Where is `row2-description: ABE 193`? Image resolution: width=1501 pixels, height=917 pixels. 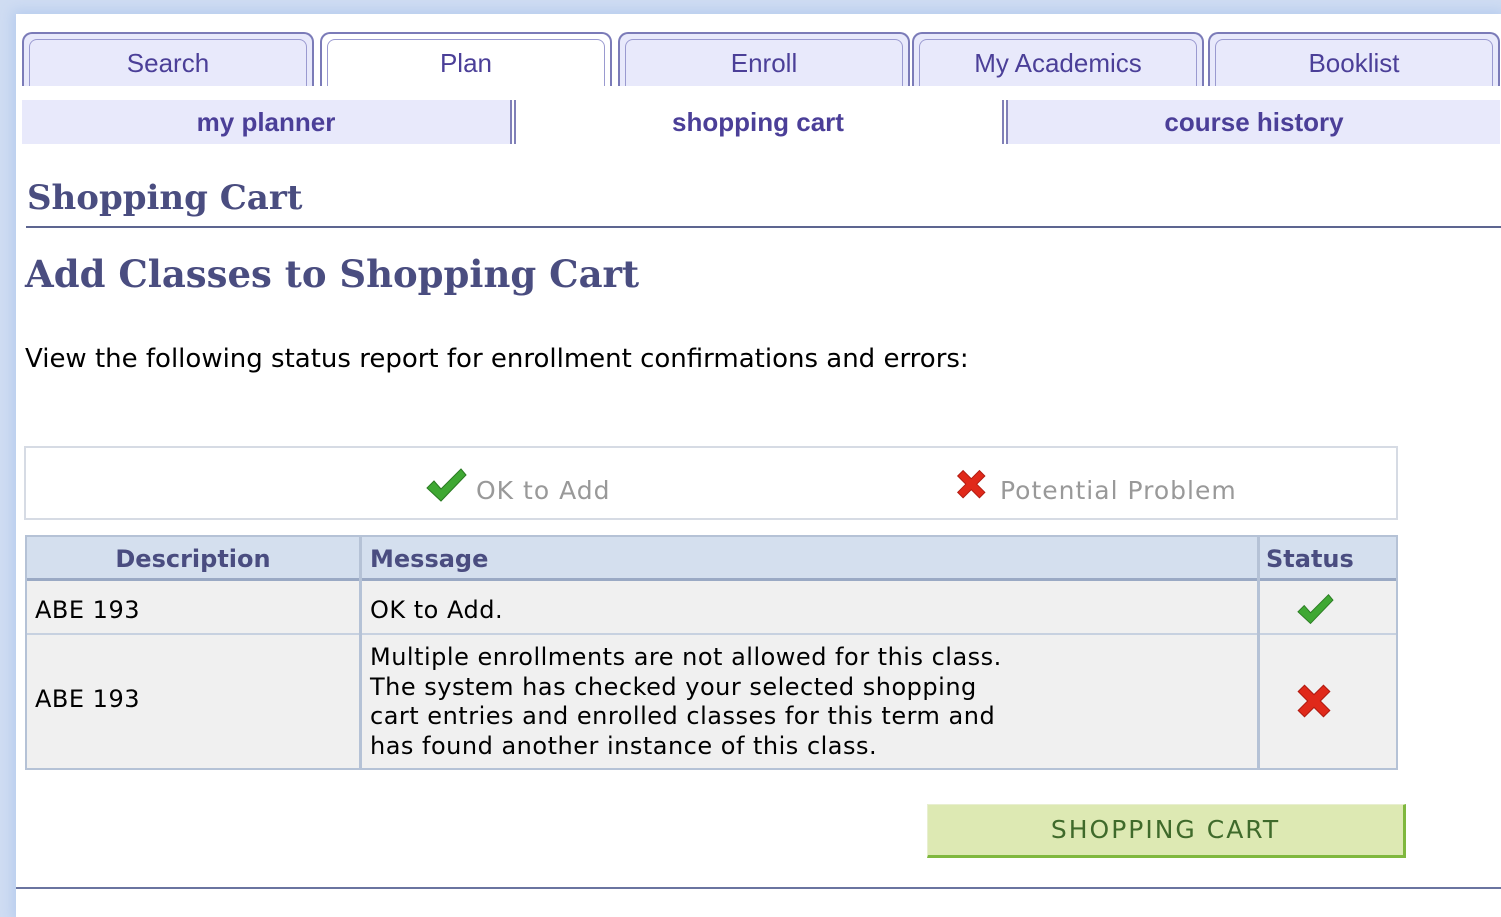 row2-description: ABE 193 is located at coordinates (87, 699).